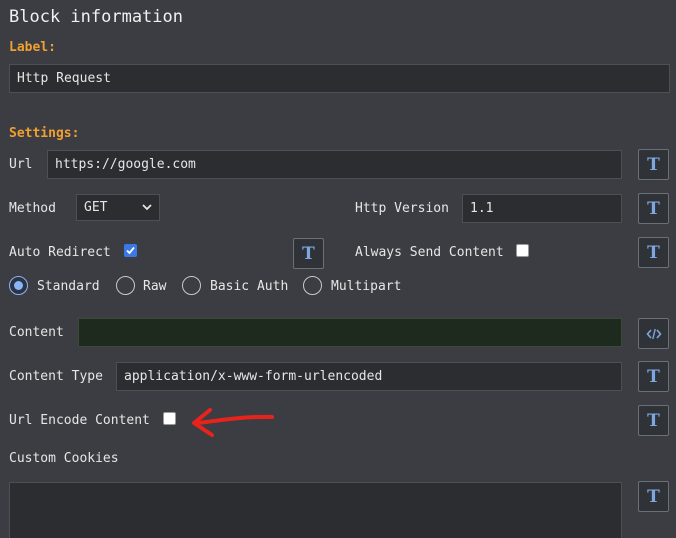  What do you see at coordinates (315, 510) in the screenshot?
I see `custom-cookies-textarea` at bounding box center [315, 510].